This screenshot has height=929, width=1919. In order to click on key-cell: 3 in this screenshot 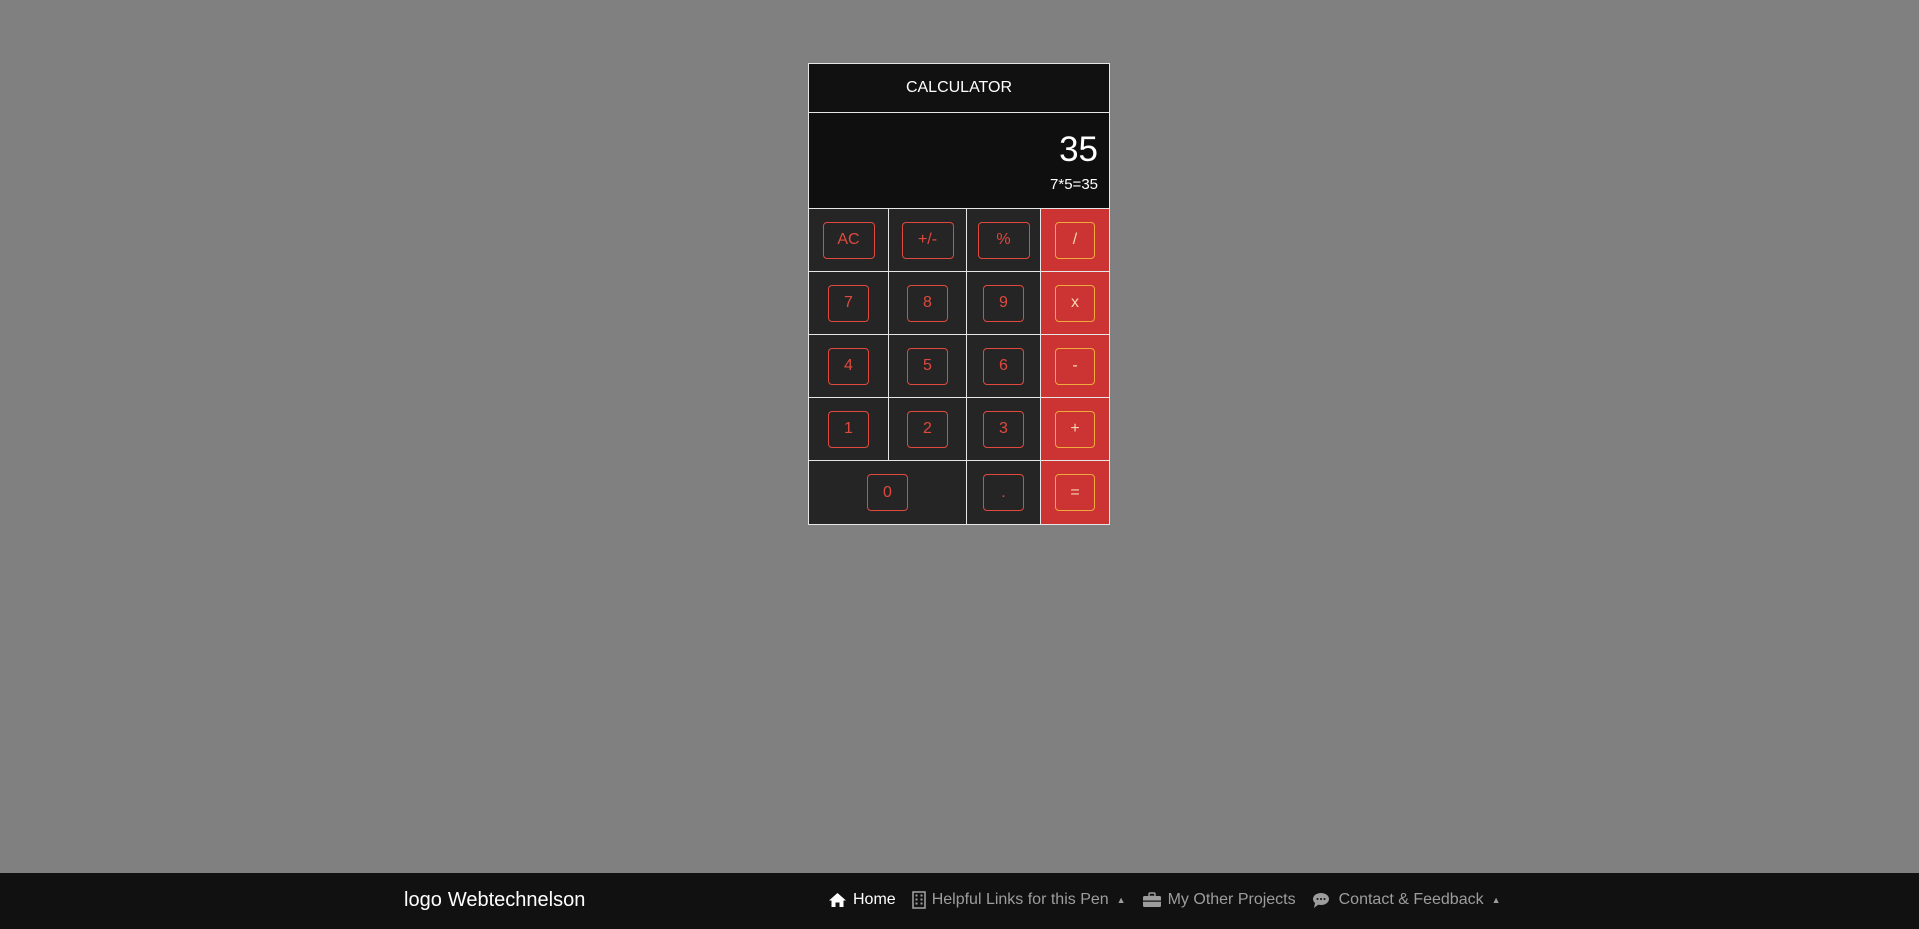, I will do `click(1004, 429)`.